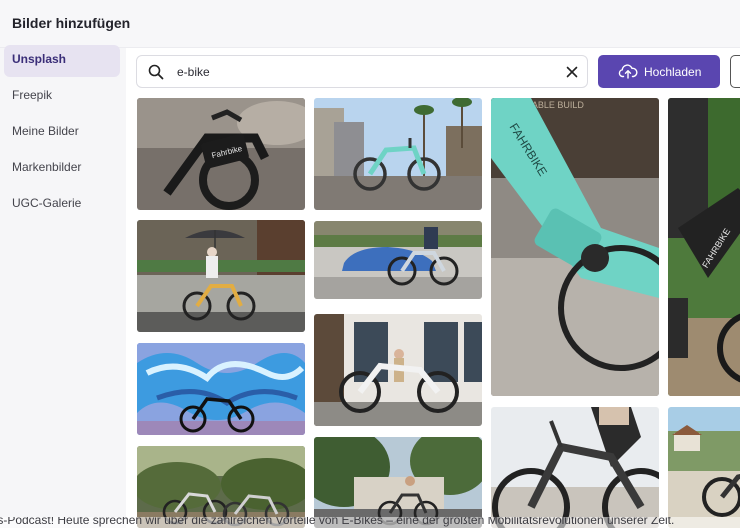  I want to click on search-input, so click(362, 72).